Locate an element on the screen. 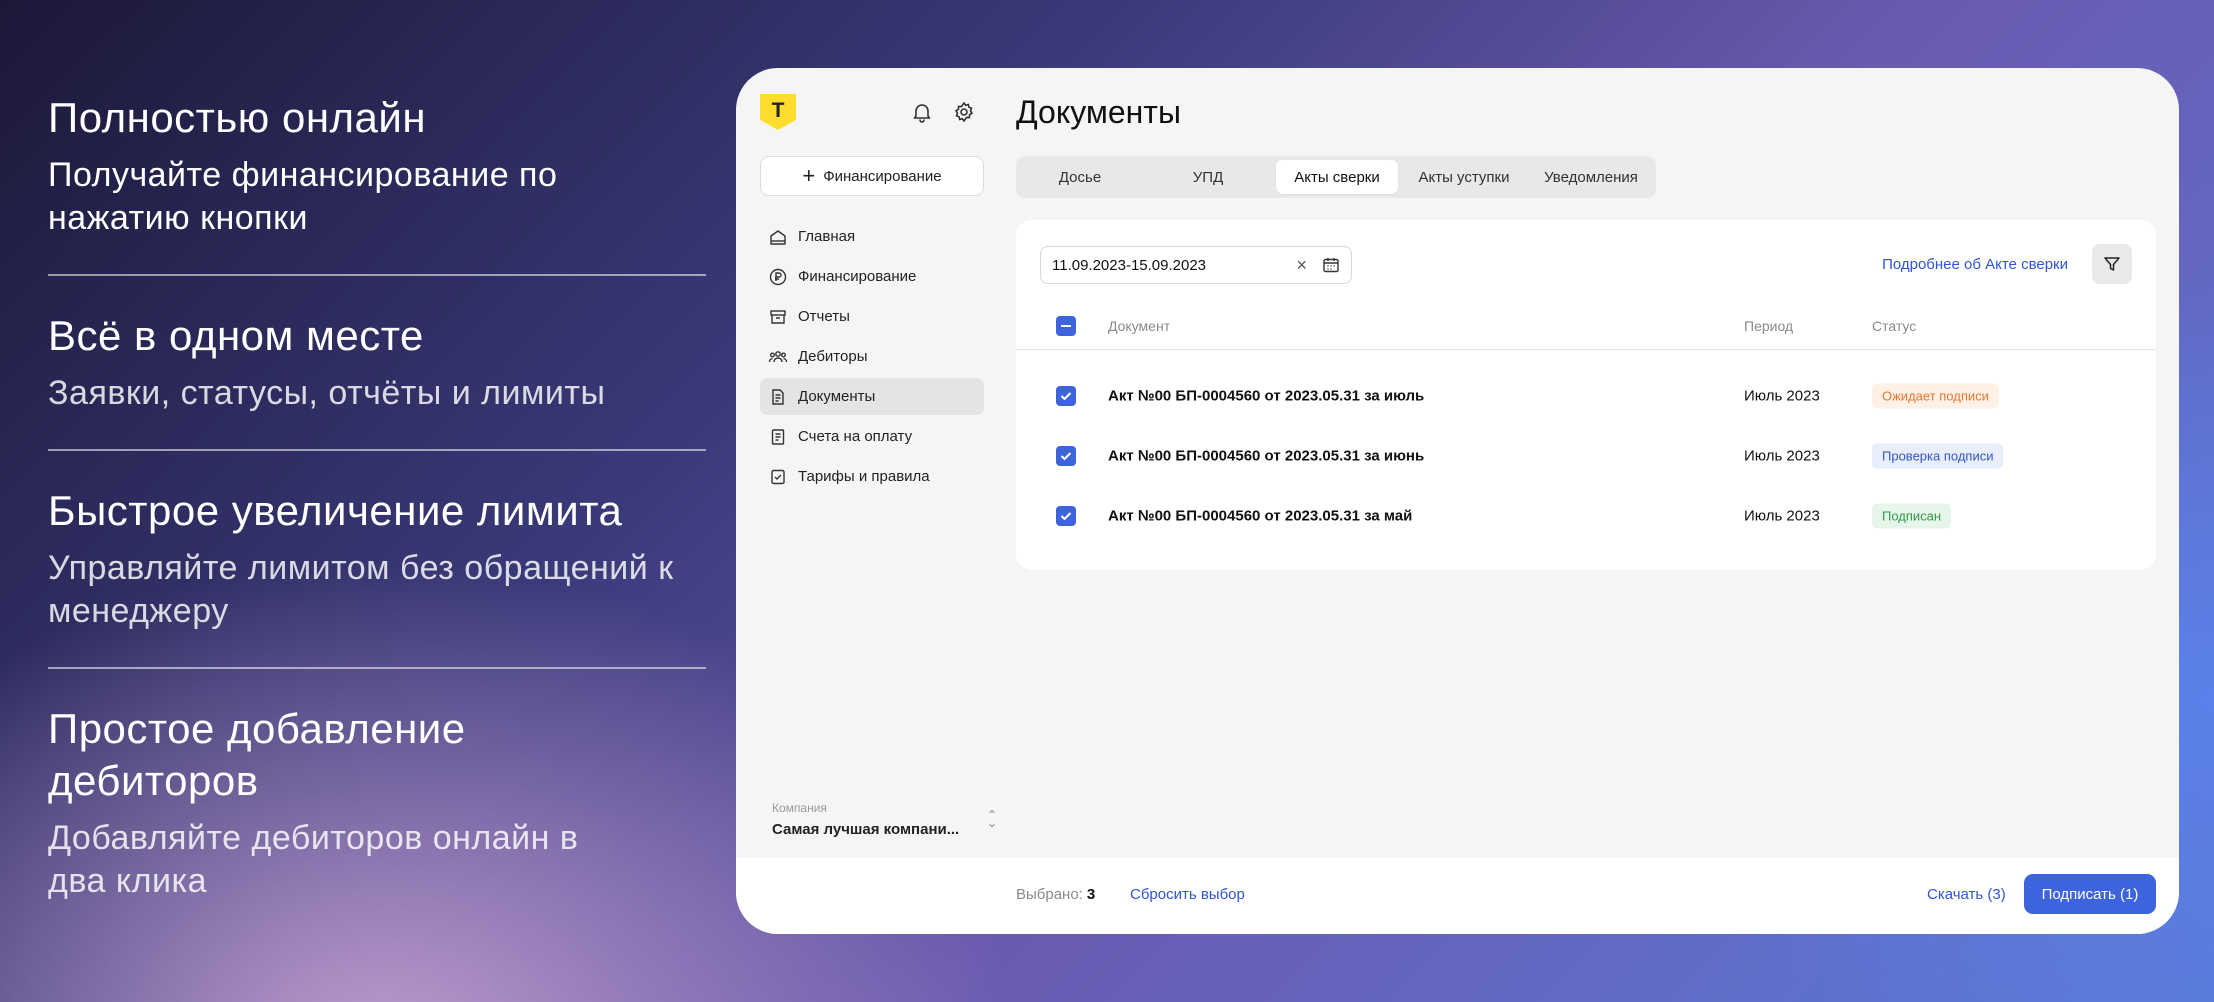 This screenshot has width=2214, height=1002. people-icon is located at coordinates (778, 356).